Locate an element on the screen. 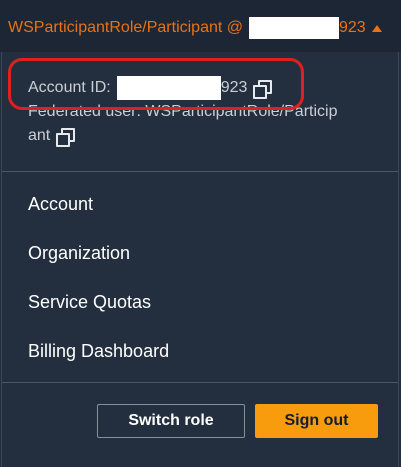  account-menu-toggle: WSParticipantRole/Participant @ 923 is located at coordinates (195, 28).